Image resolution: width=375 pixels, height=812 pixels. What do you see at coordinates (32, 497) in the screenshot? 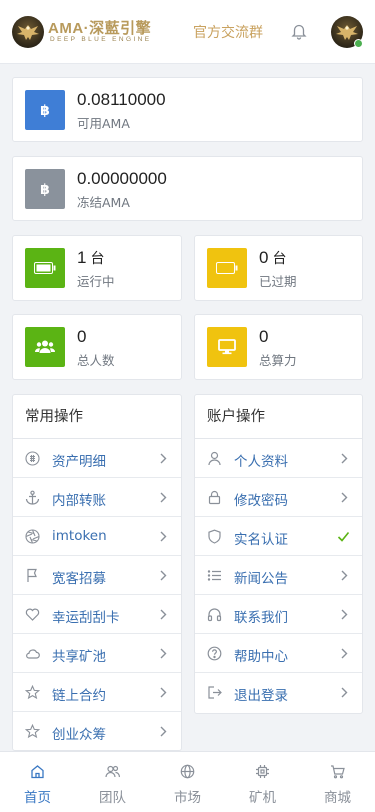
I see `anchor-icon` at bounding box center [32, 497].